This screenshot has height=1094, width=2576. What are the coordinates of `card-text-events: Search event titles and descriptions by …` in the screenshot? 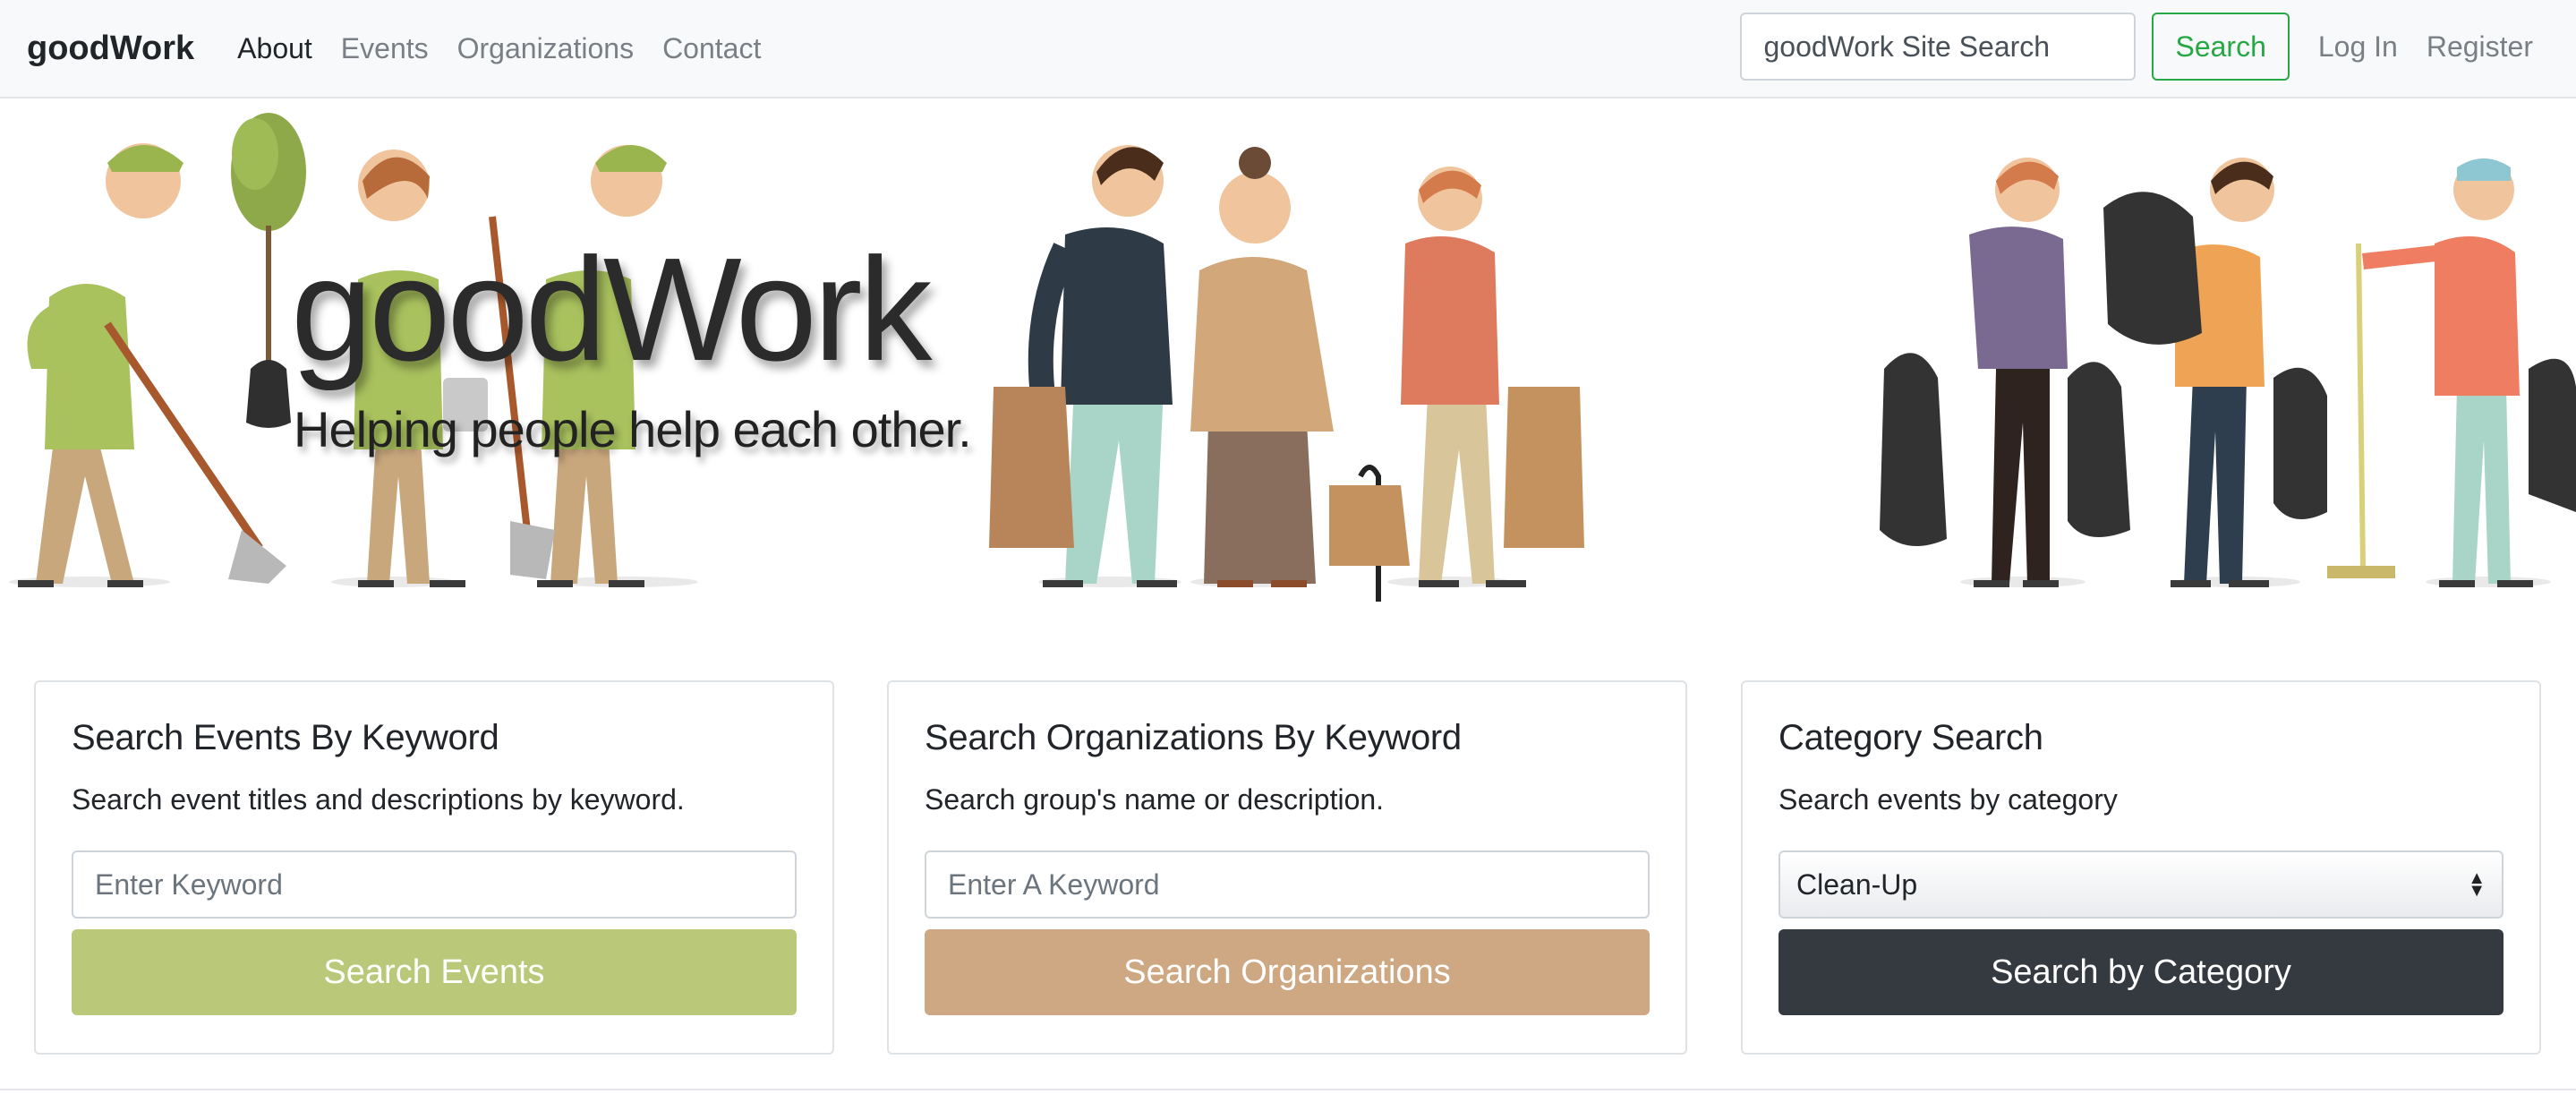 It's located at (378, 799).